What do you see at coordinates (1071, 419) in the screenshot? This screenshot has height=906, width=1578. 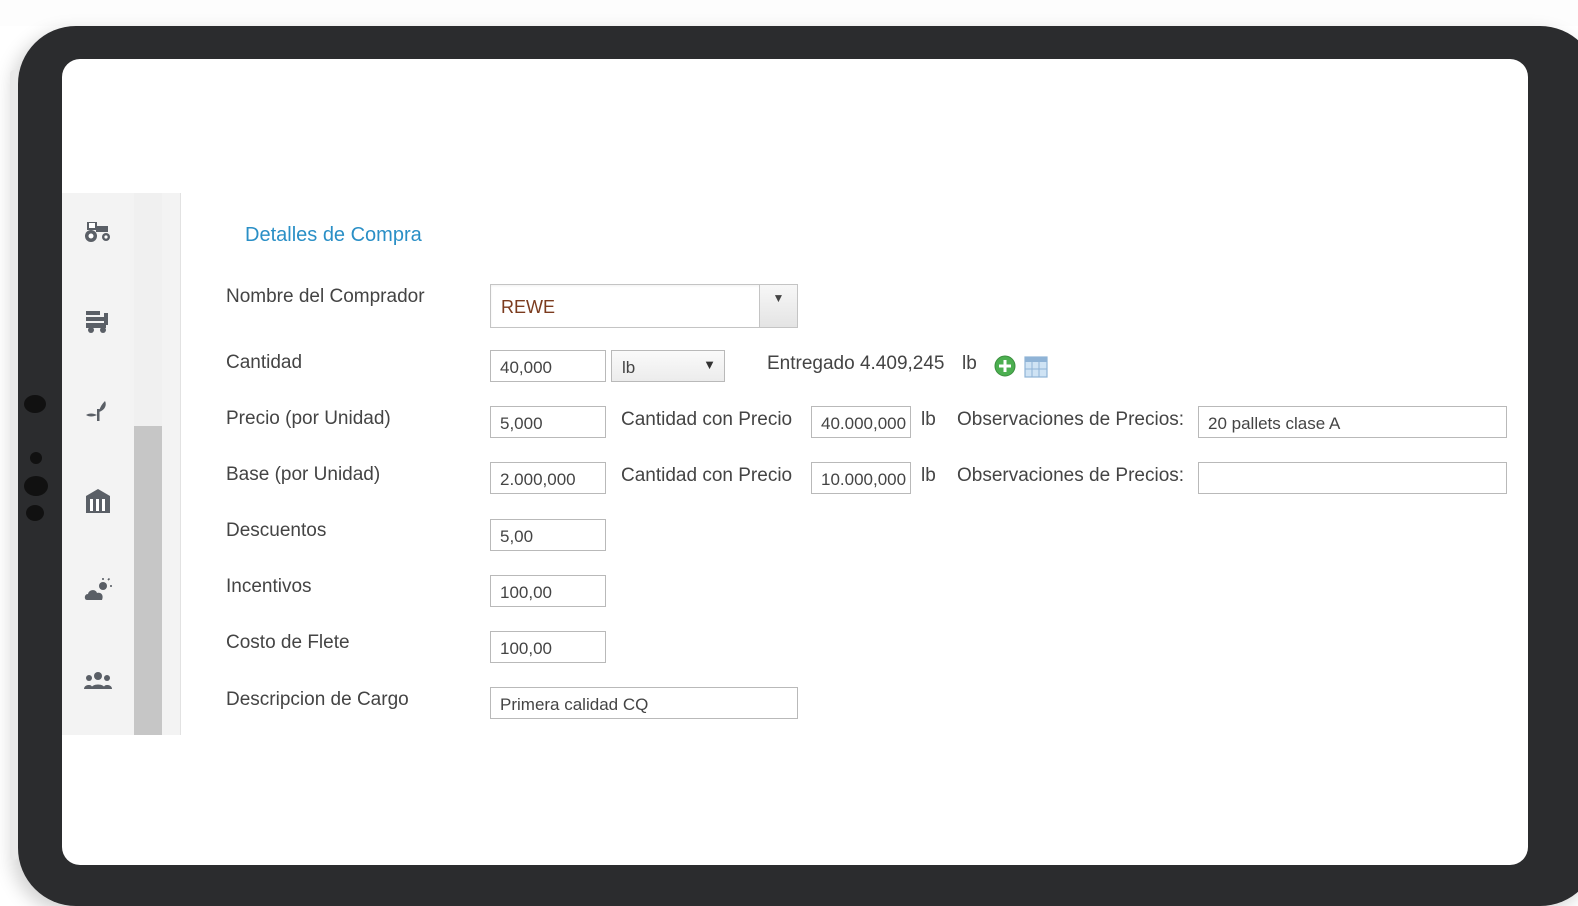 I see `price-obs-label: Observaciones de Precios:` at bounding box center [1071, 419].